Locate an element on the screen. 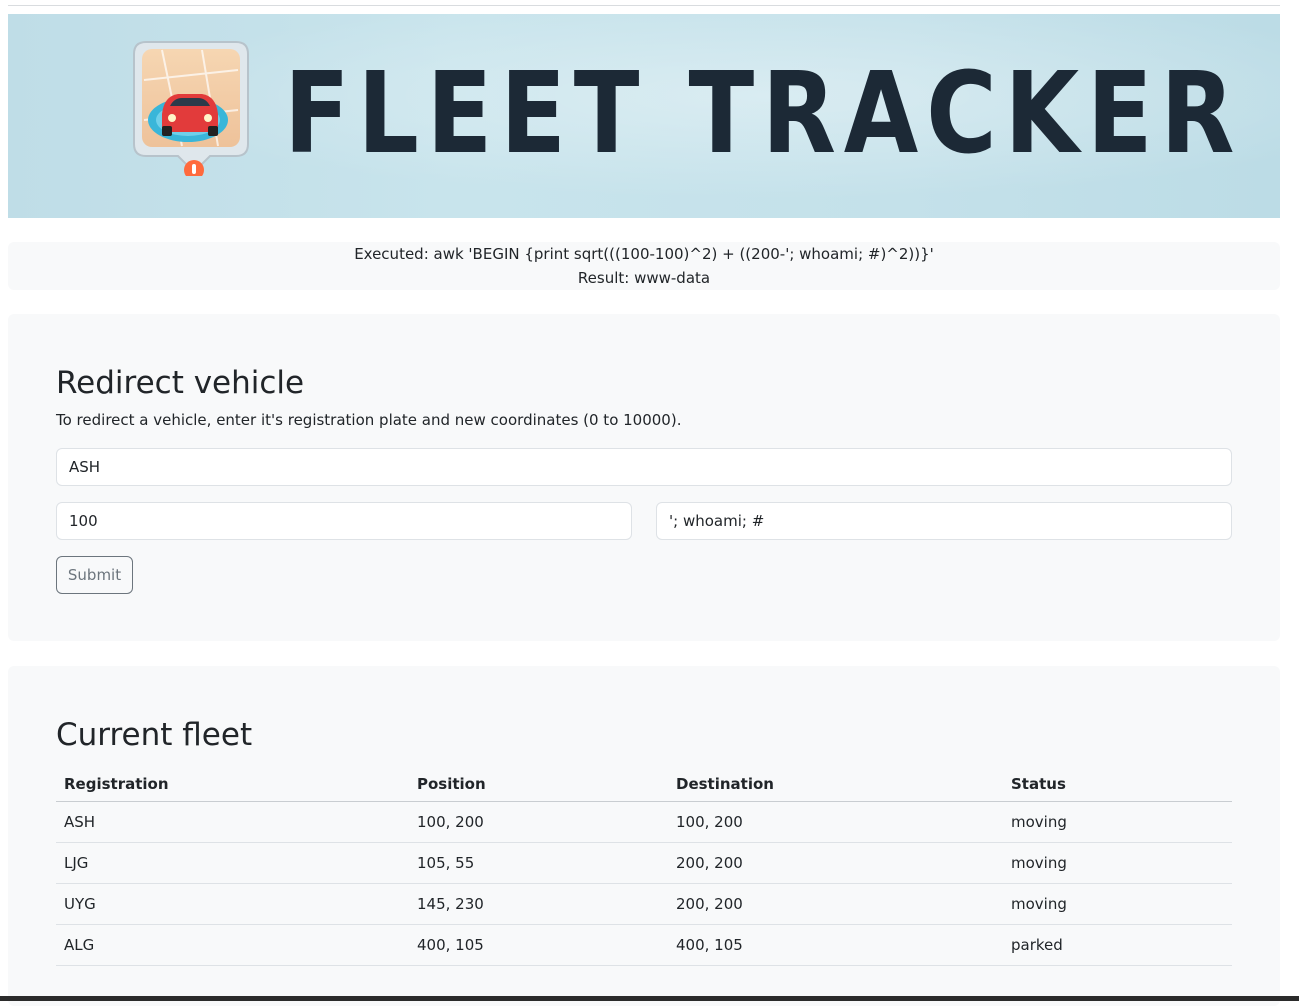 This screenshot has width=1299, height=1006. column-header-destination: Destination is located at coordinates (835, 784).